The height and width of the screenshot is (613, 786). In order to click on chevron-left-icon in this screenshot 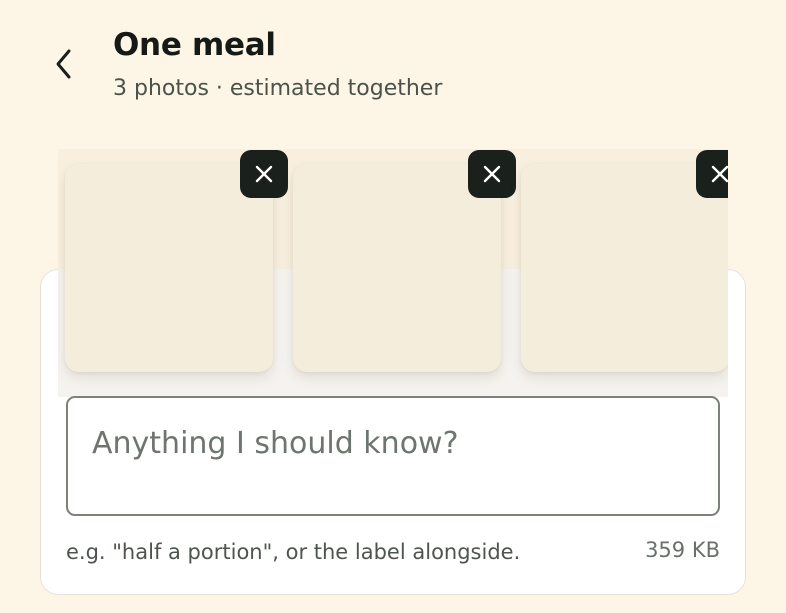, I will do `click(63, 64)`.